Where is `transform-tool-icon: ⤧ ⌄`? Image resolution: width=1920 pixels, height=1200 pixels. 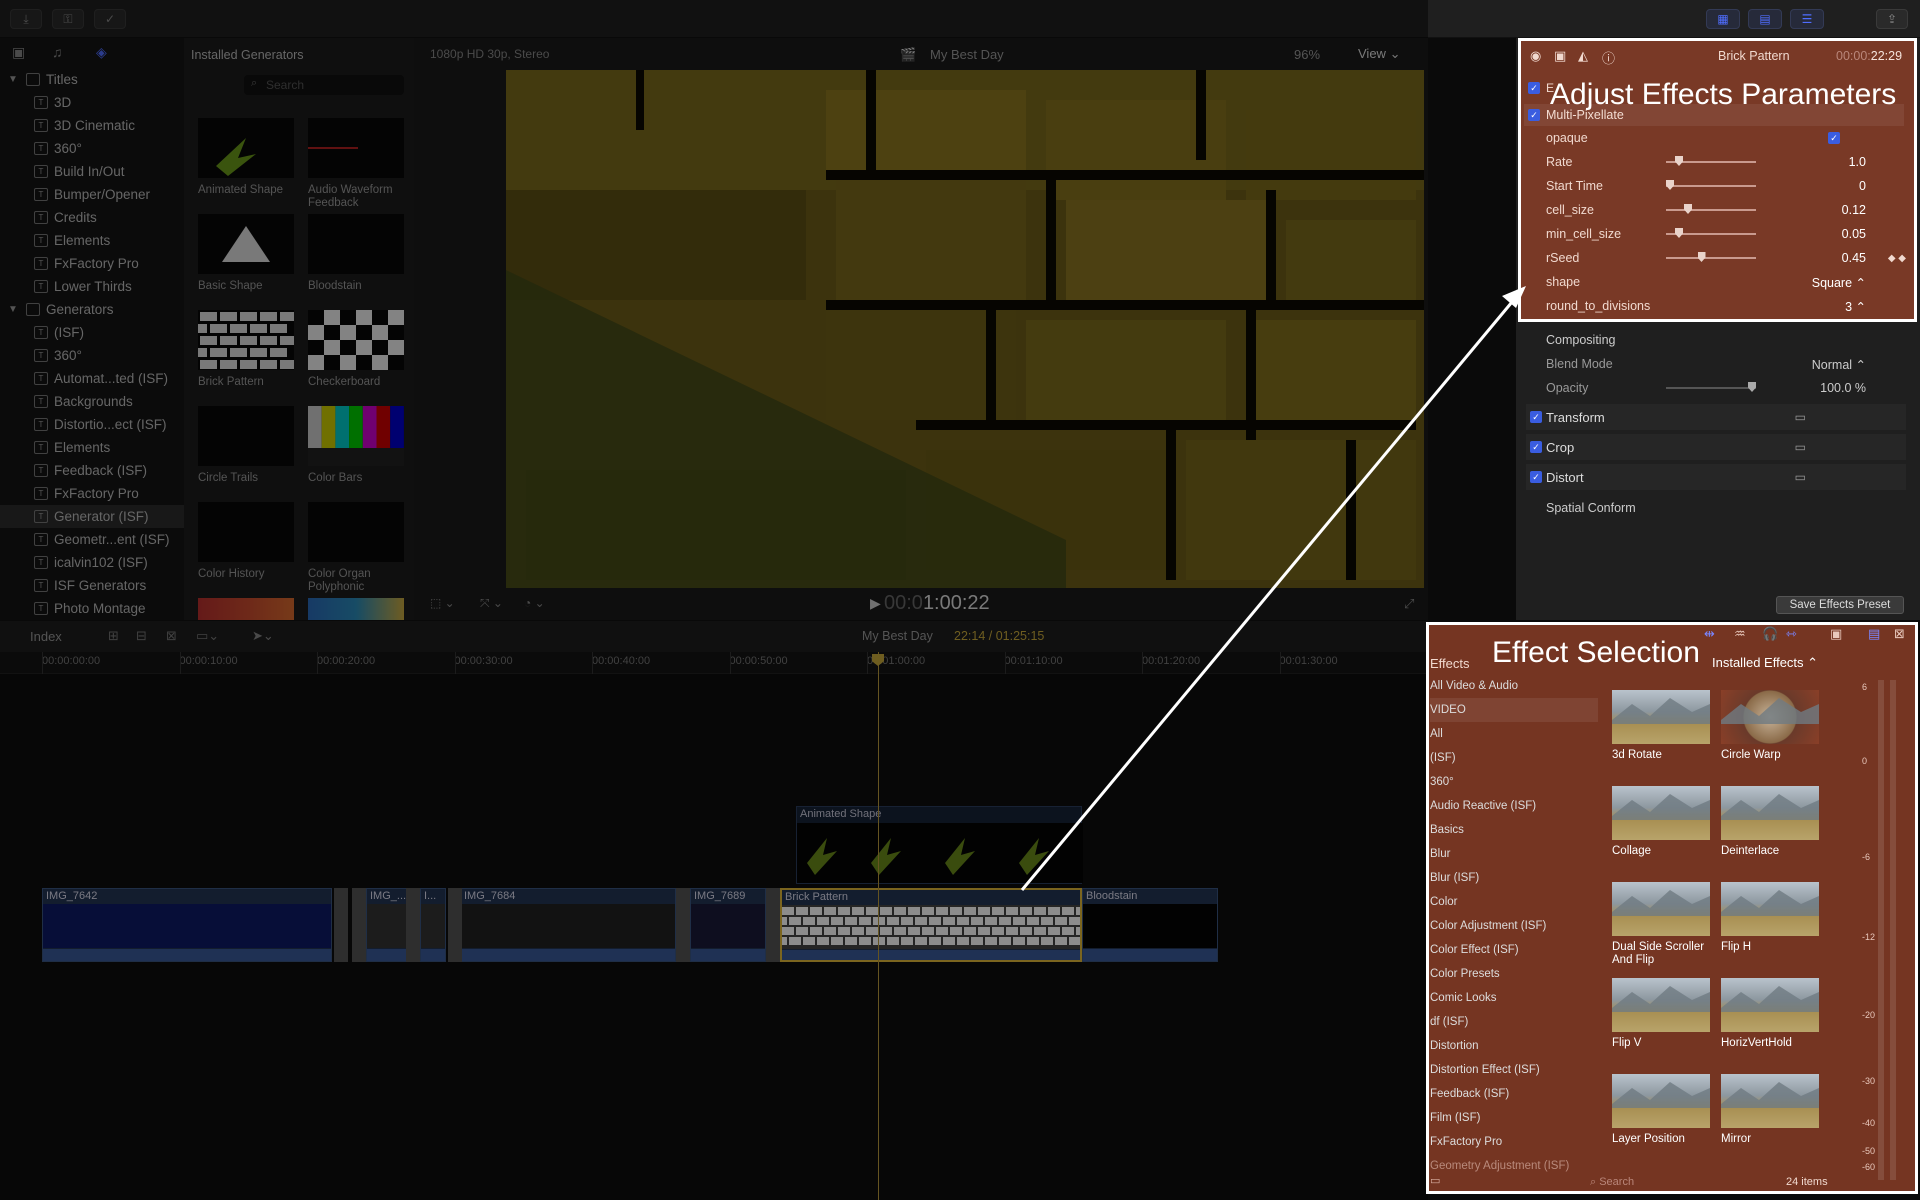 transform-tool-icon: ⤧ ⌄ is located at coordinates (491, 603).